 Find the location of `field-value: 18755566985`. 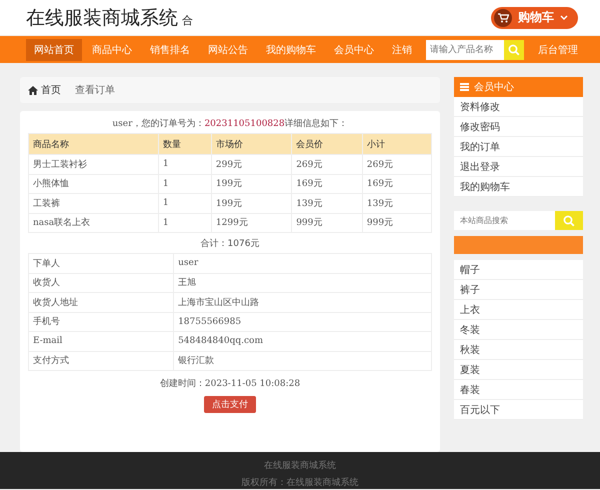

field-value: 18755566985 is located at coordinates (303, 322).